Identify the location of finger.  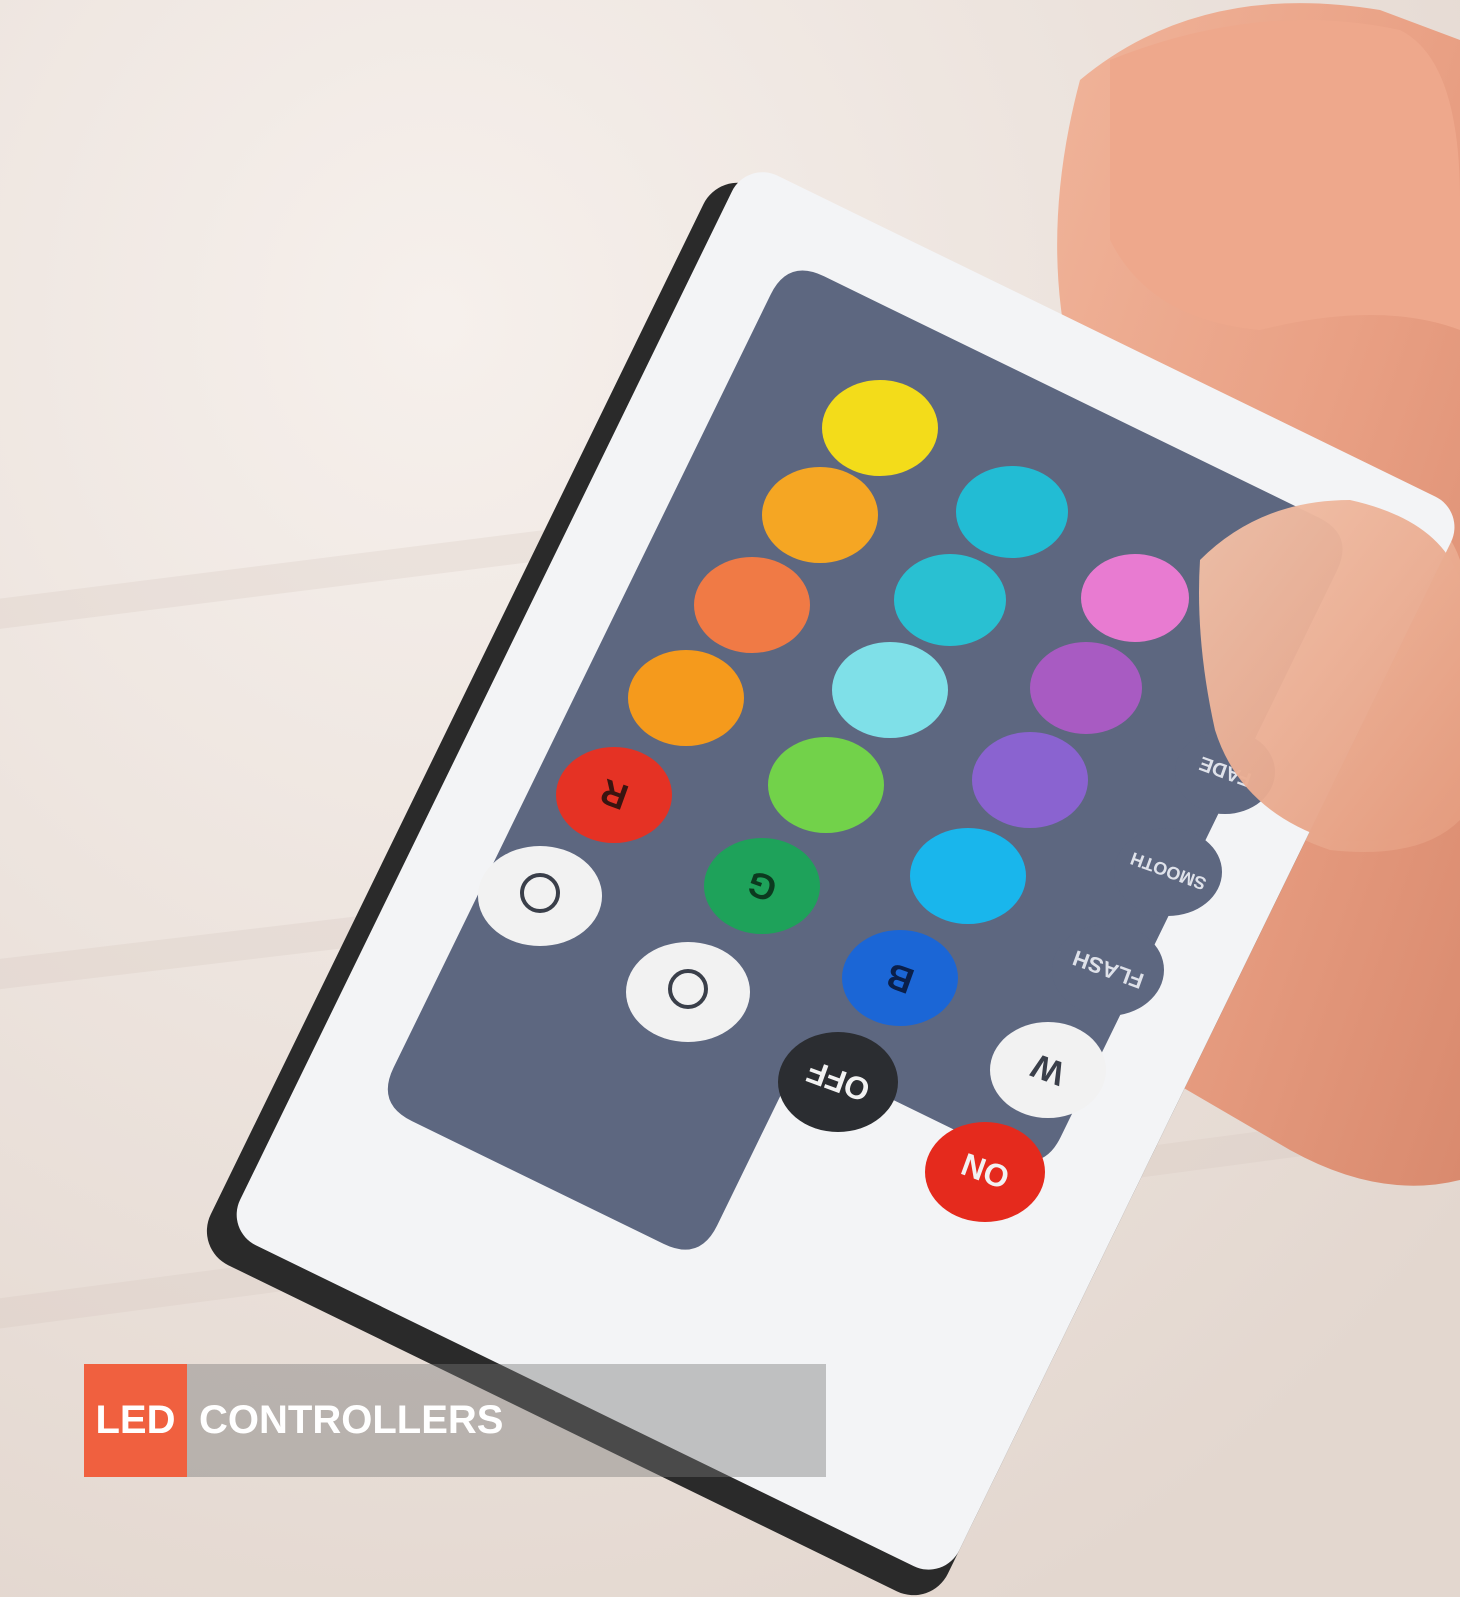
(1285, 175).